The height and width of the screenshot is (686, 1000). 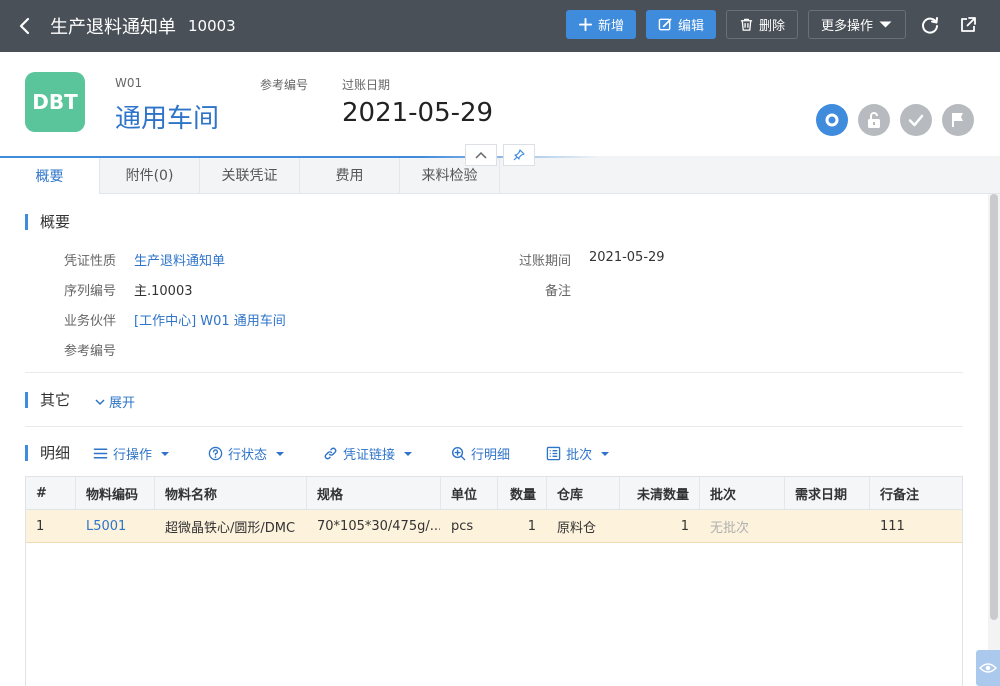 What do you see at coordinates (47, 222) in the screenshot?
I see `summary-section-title: 概要` at bounding box center [47, 222].